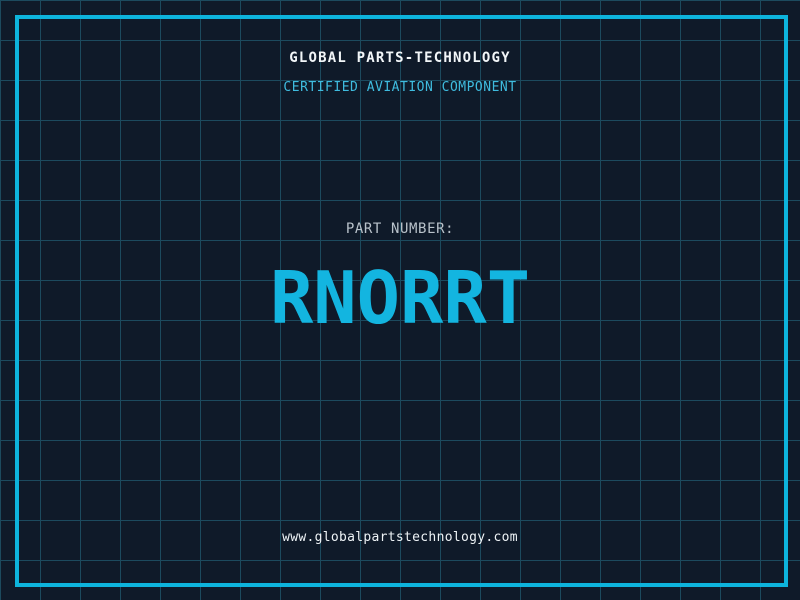 The image size is (800, 600). I want to click on certification-subtitle: CERTIFIED AVIATION COMPONENT, so click(400, 87).